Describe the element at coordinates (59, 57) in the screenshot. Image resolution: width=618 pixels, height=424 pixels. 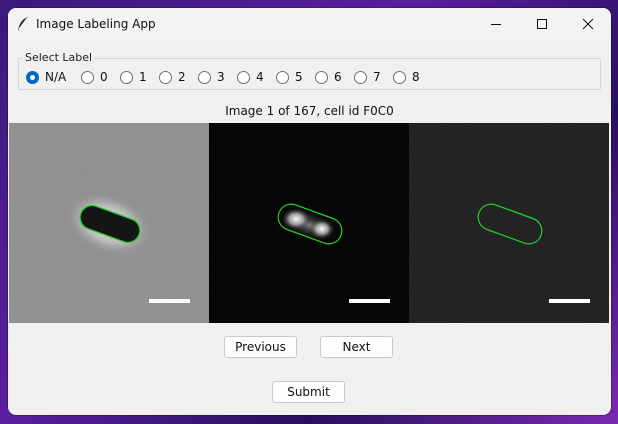
I see `label-group-title: Select Label` at that location.